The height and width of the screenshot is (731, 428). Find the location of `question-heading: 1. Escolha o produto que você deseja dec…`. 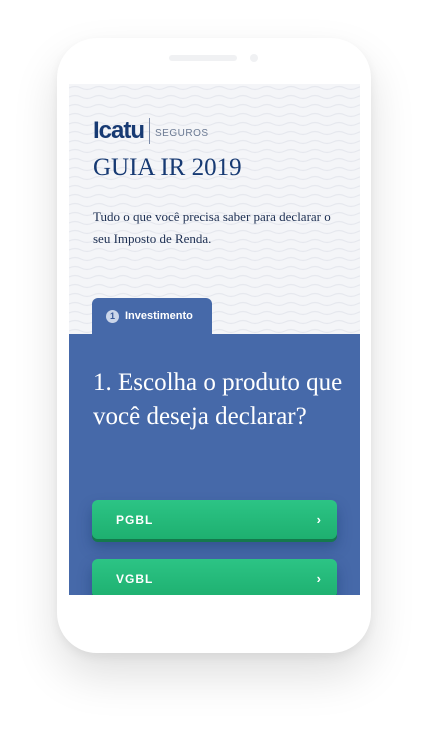

question-heading: 1. Escolha o produto que você deseja dec… is located at coordinates (218, 399).